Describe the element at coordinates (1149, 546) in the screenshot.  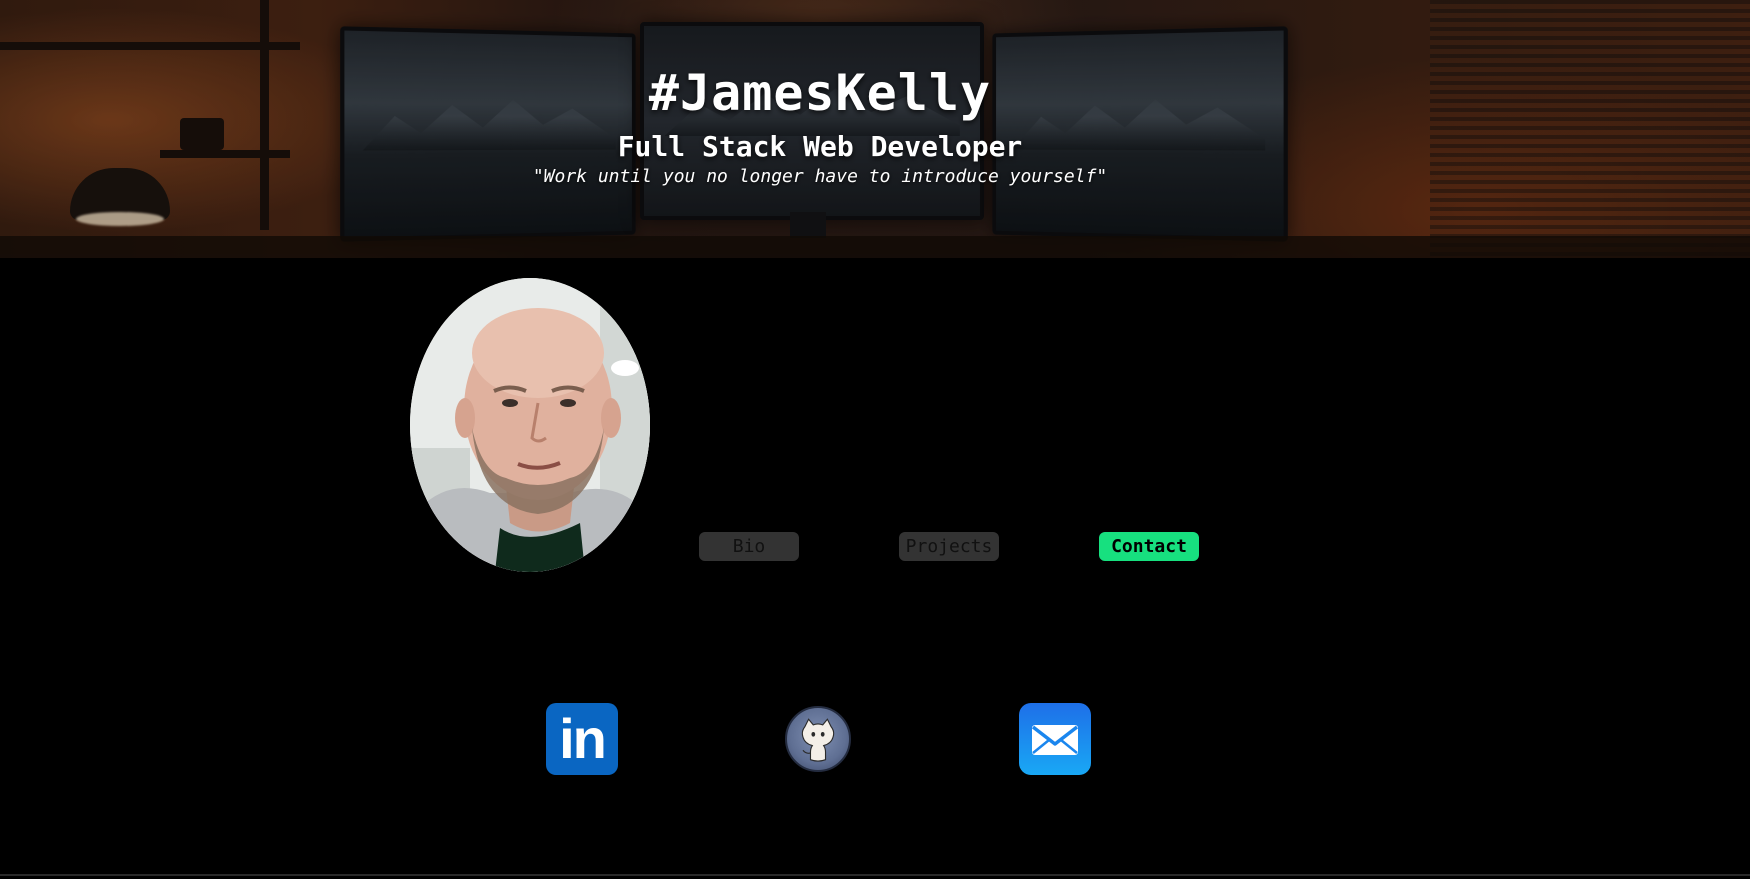
I see `contact-button: Contact` at that location.